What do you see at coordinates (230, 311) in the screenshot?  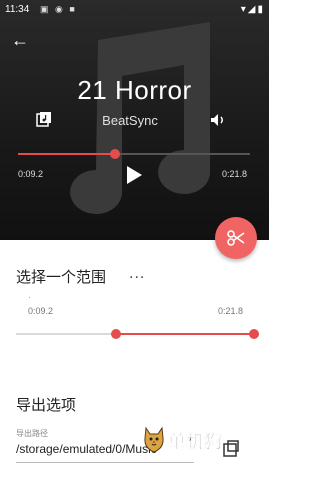 I see `range-end-label: 0:21.8` at bounding box center [230, 311].